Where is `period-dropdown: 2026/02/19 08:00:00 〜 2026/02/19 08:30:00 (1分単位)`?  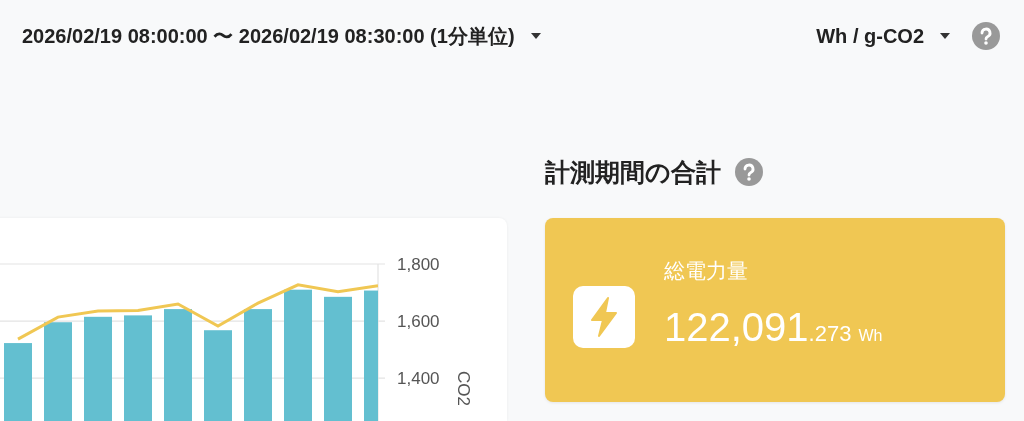 period-dropdown: 2026/02/19 08:00:00 〜 2026/02/19 08:30:00 (1分単位) is located at coordinates (281, 36).